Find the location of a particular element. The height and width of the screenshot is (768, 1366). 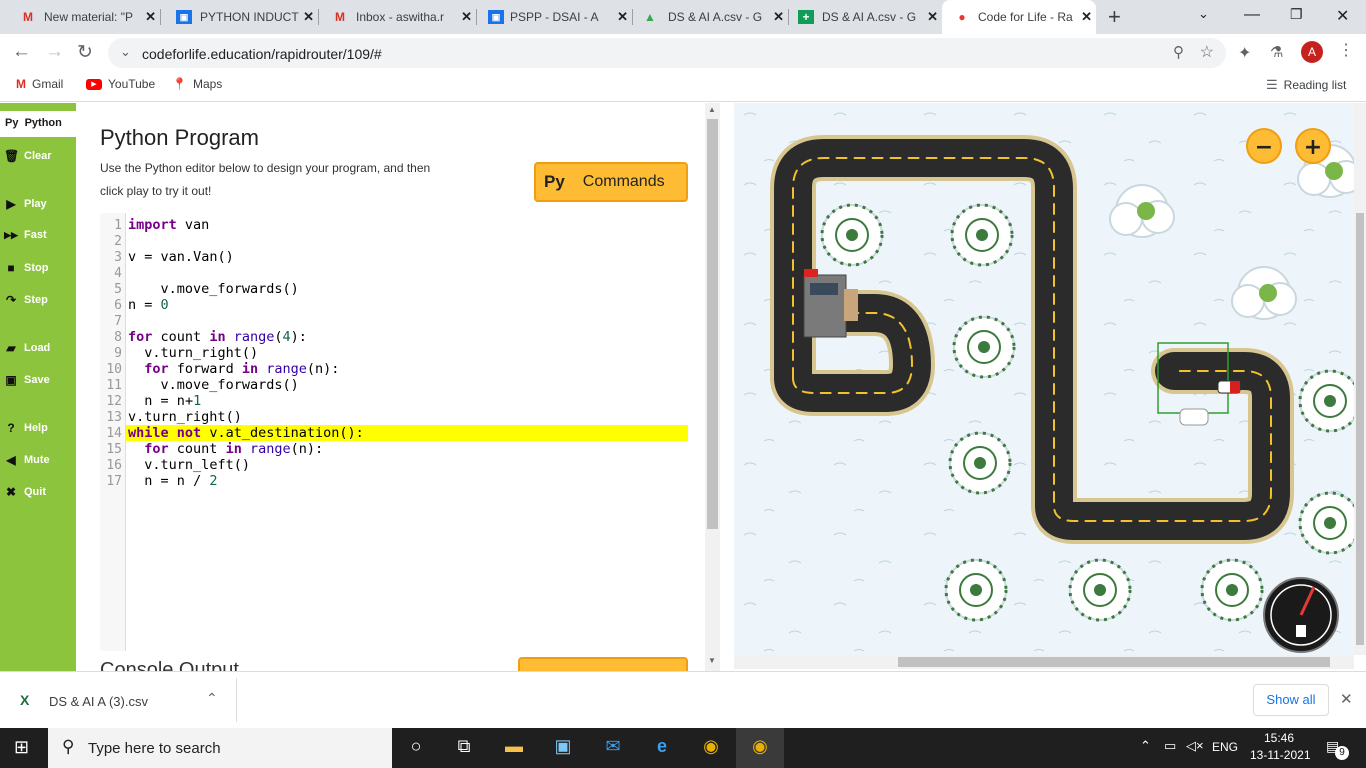

zoom-in-button: + is located at coordinates (1313, 146).